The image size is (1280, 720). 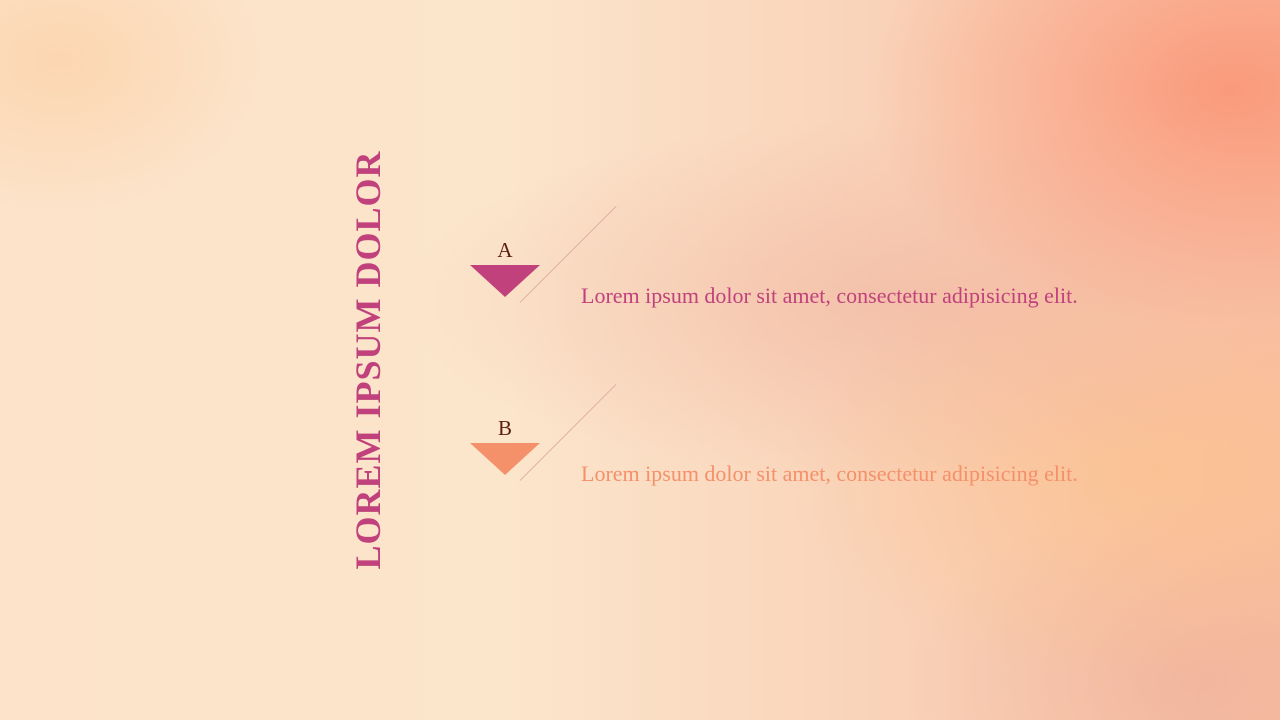 What do you see at coordinates (505, 250) in the screenshot?
I see `item-a-letter: A` at bounding box center [505, 250].